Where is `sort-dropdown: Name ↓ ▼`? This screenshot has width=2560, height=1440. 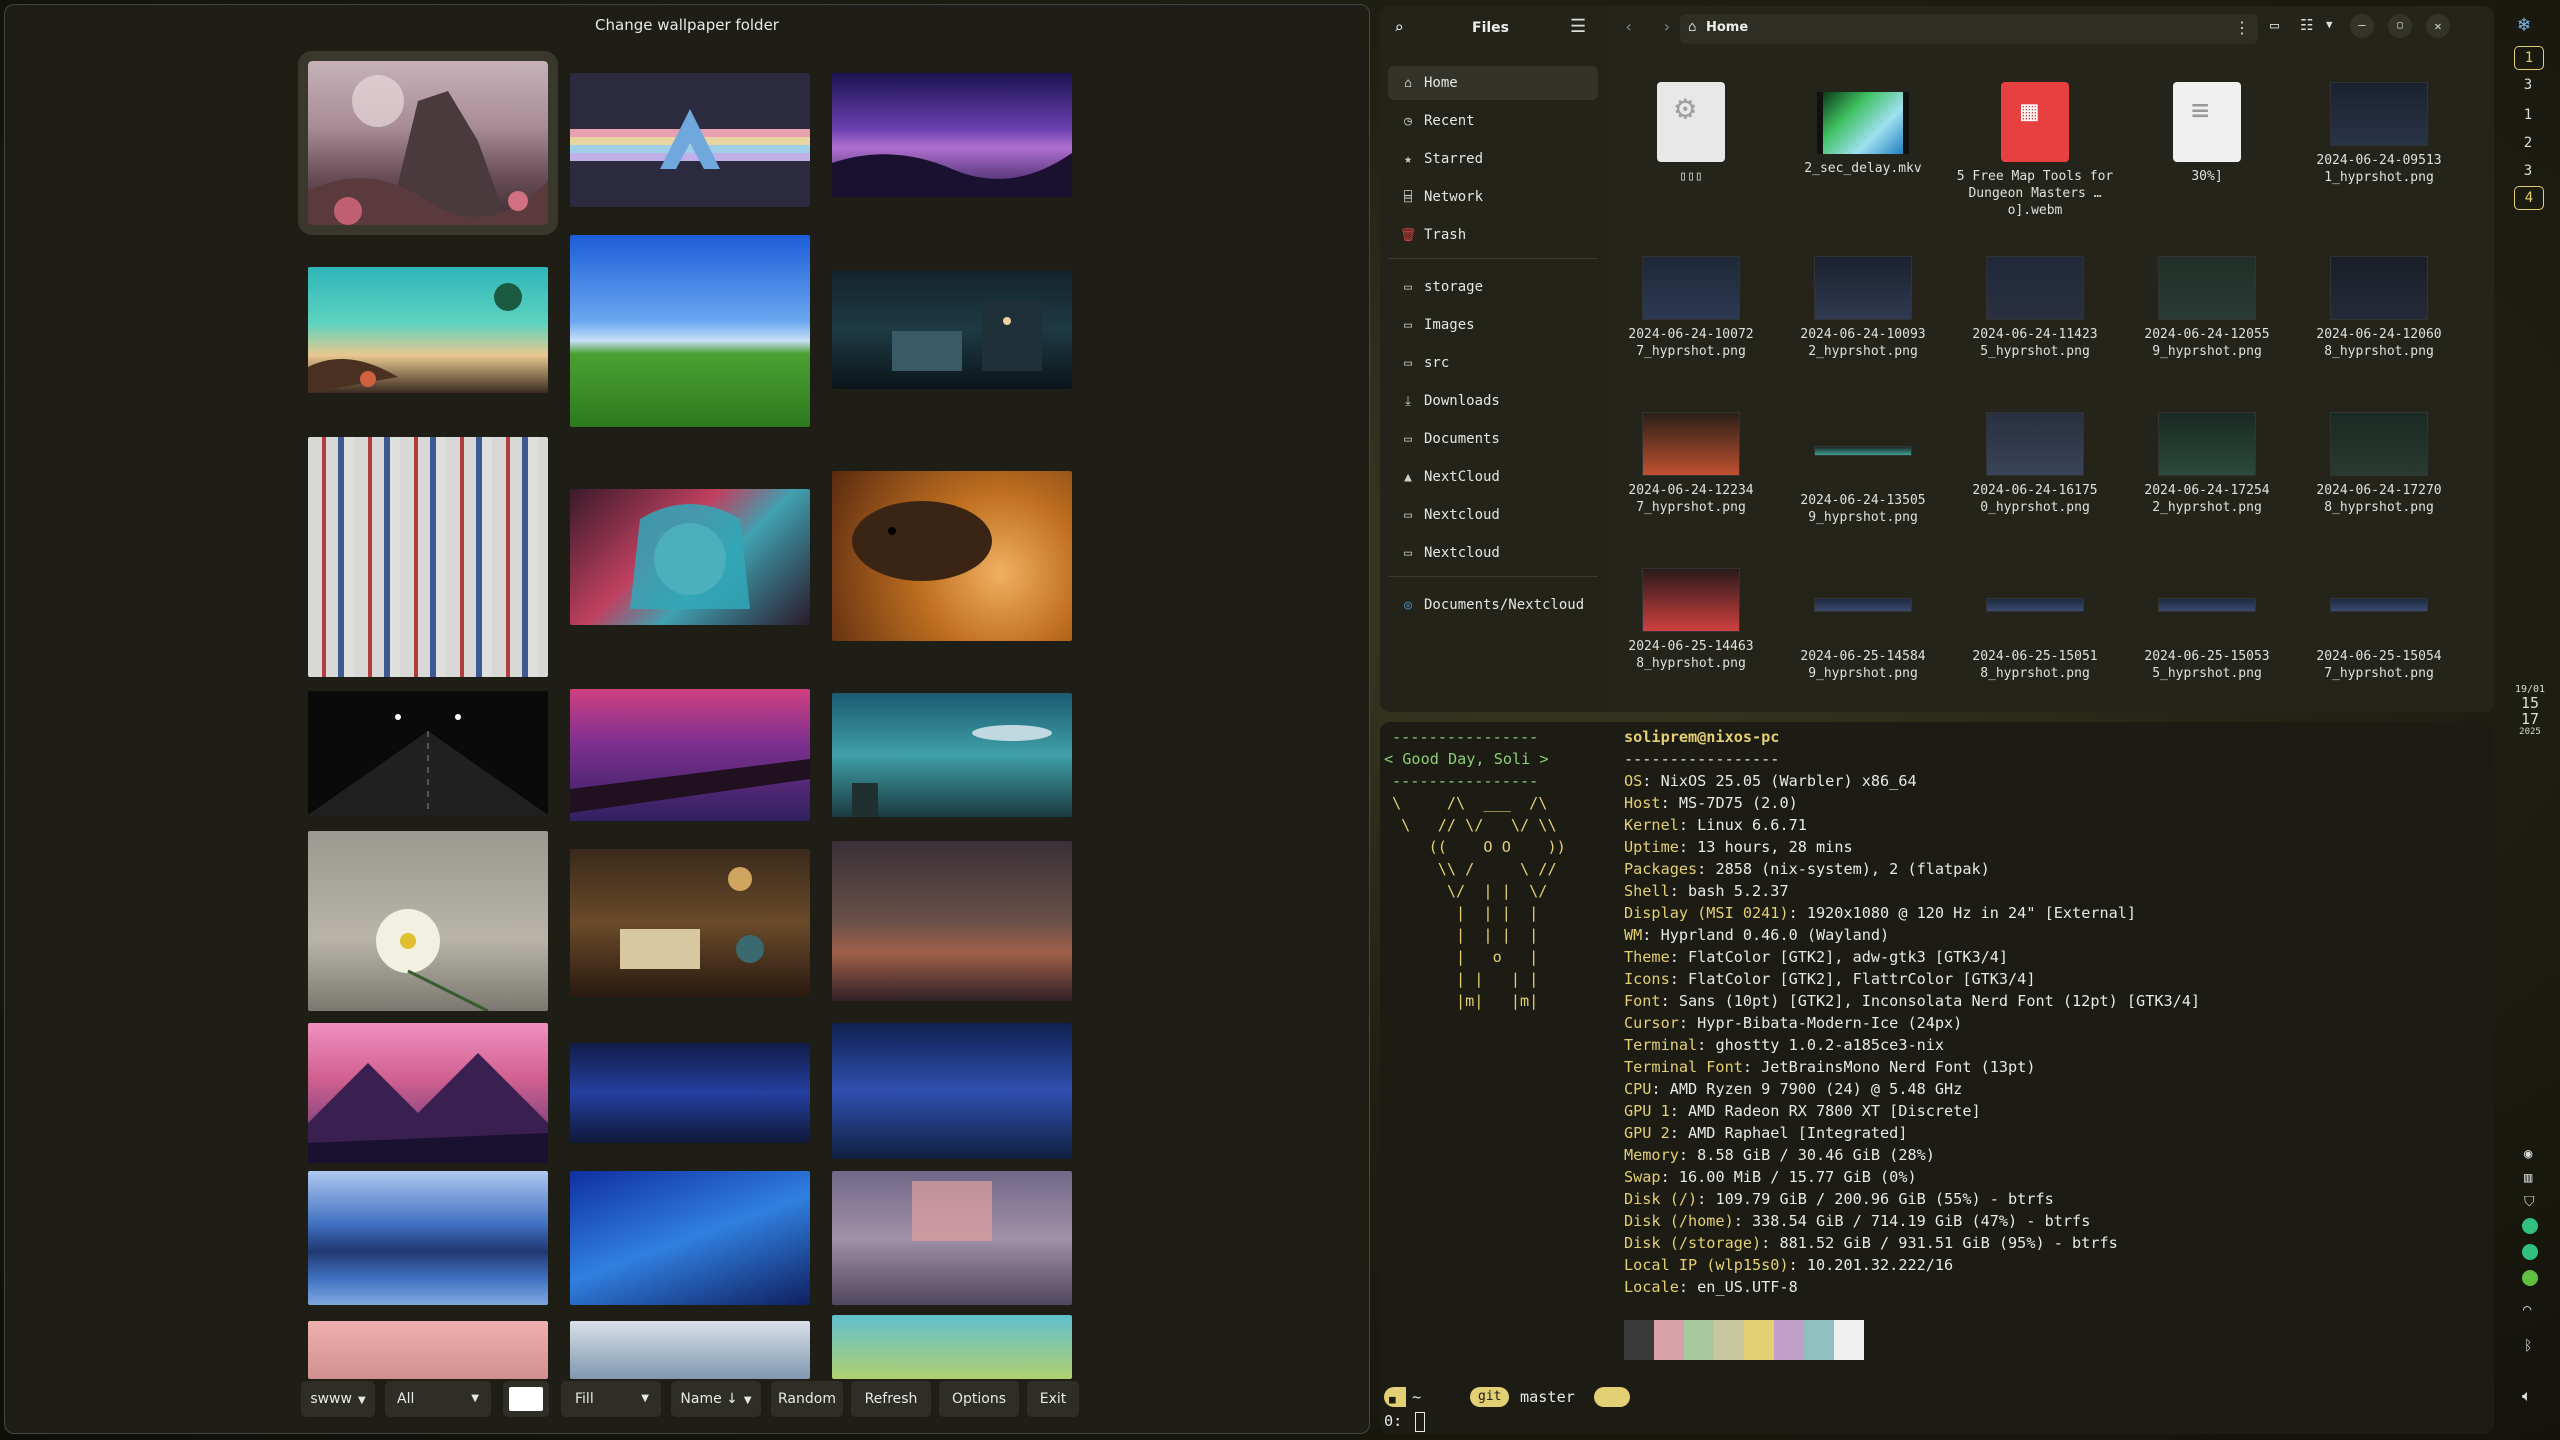 sort-dropdown: Name ↓ ▼ is located at coordinates (716, 1399).